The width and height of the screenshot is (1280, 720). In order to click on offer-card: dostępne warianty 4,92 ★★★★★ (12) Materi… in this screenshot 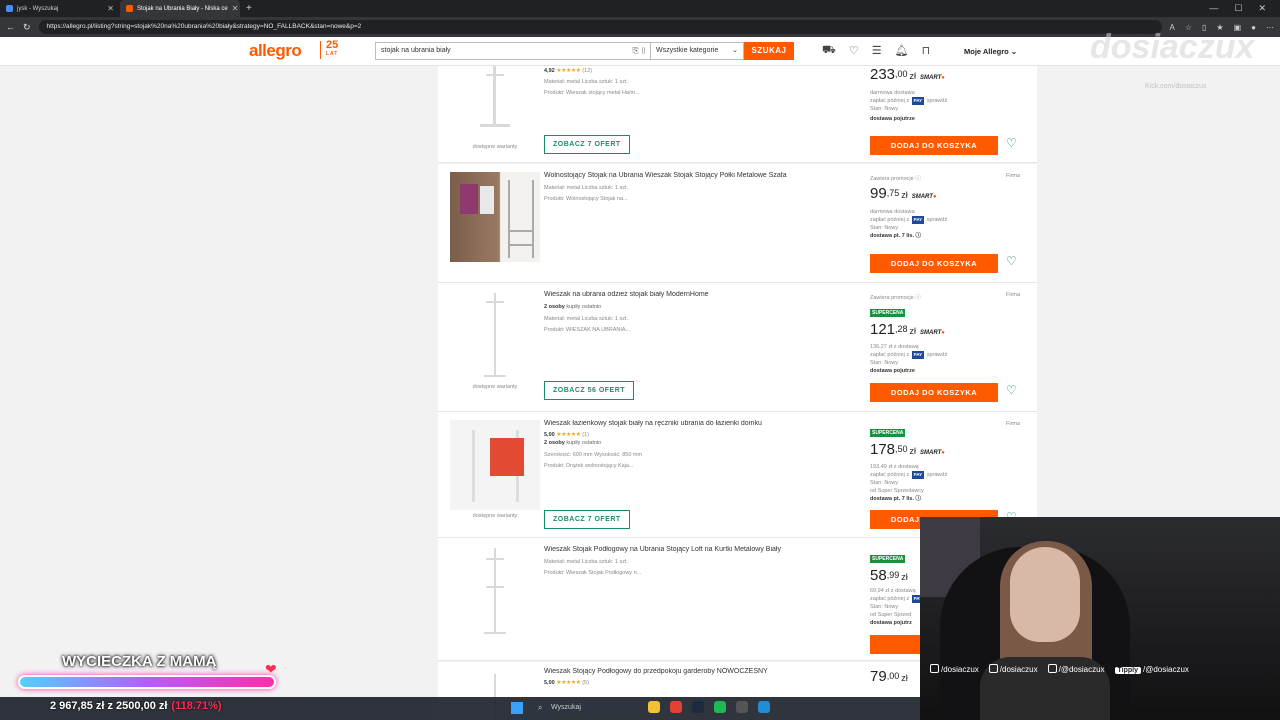, I will do `click(737, 114)`.